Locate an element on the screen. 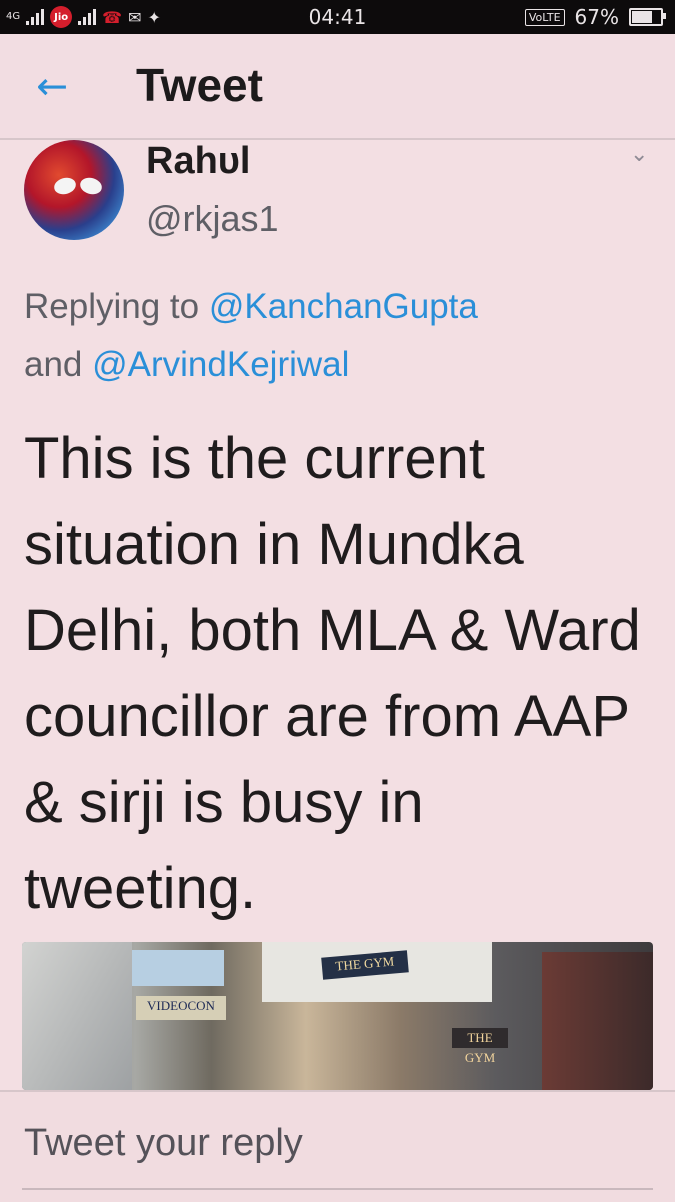  photo-sign-gym-lower: THE GYM is located at coordinates (480, 1046).